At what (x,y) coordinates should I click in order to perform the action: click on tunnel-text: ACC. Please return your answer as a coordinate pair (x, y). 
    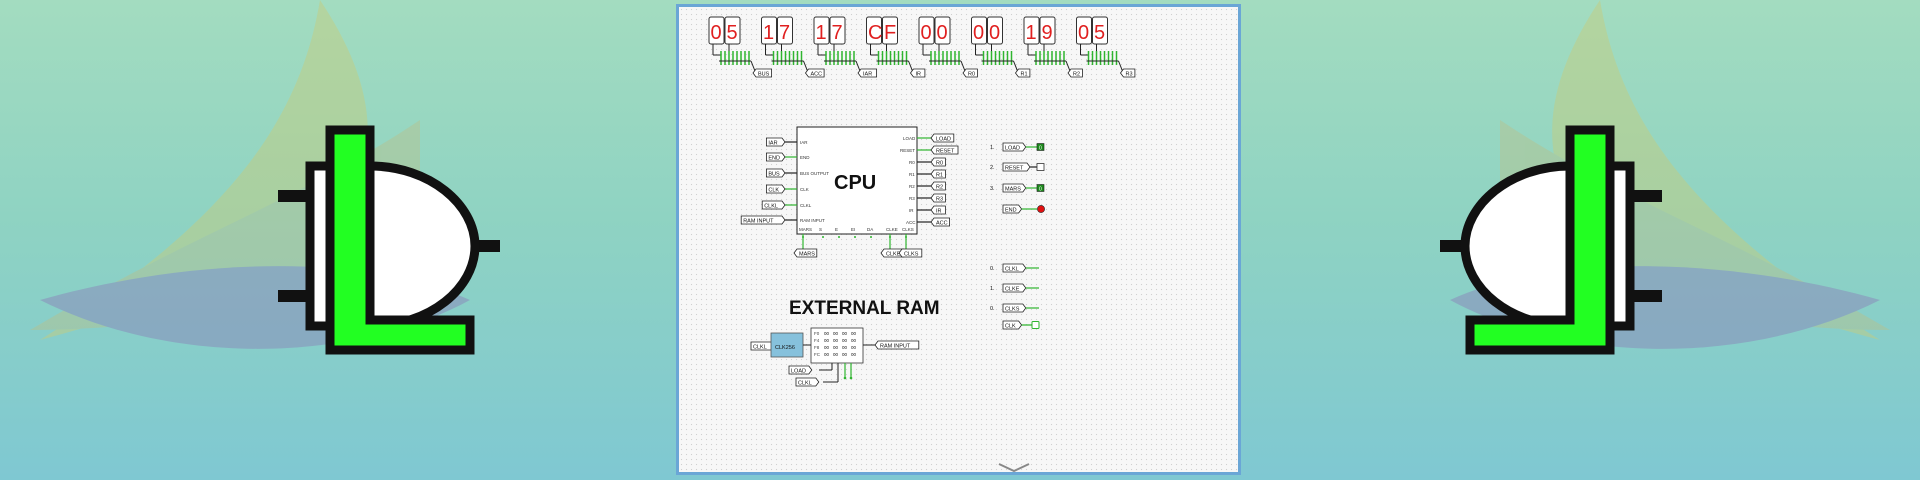
    Looking at the image, I should click on (817, 75).